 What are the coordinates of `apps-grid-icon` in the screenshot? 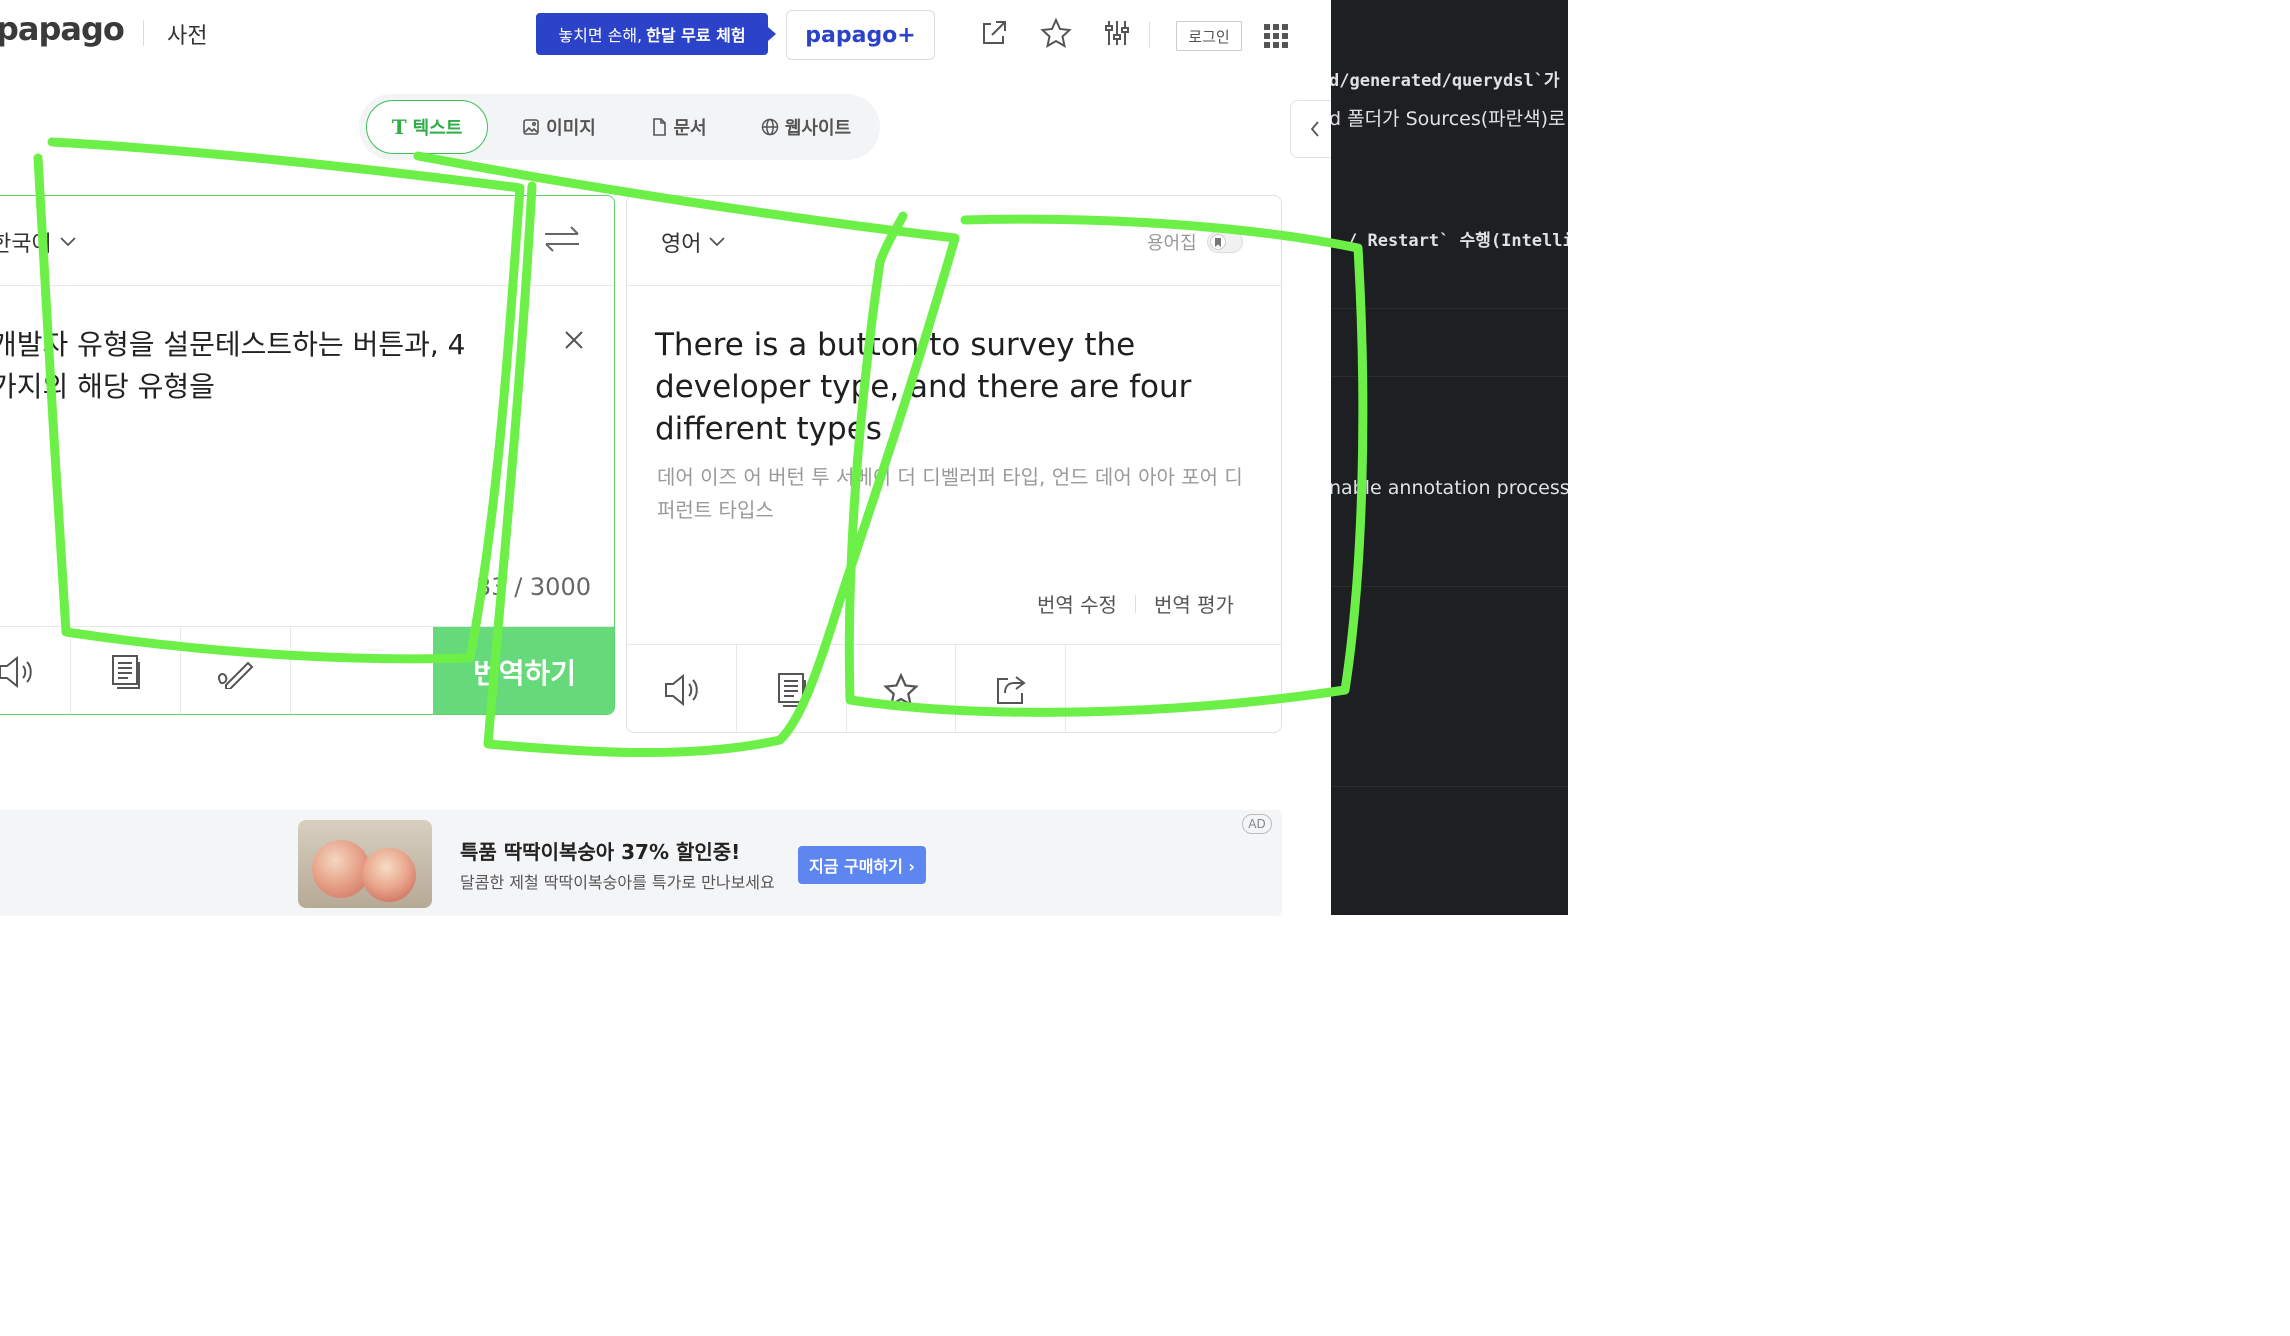 It's located at (1276, 36).